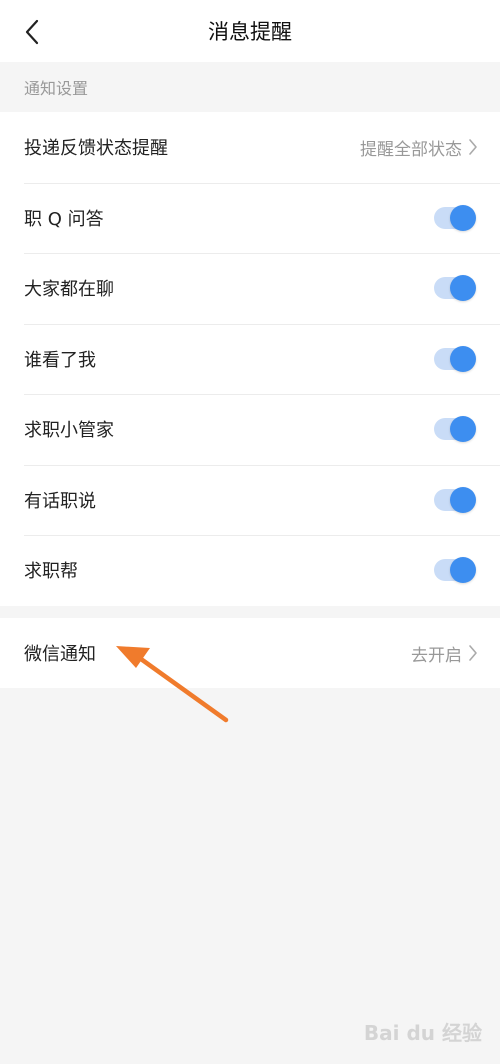 The height and width of the screenshot is (1064, 500). Describe the element at coordinates (436, 655) in the screenshot. I see `setting-value-text: 去开启` at that location.